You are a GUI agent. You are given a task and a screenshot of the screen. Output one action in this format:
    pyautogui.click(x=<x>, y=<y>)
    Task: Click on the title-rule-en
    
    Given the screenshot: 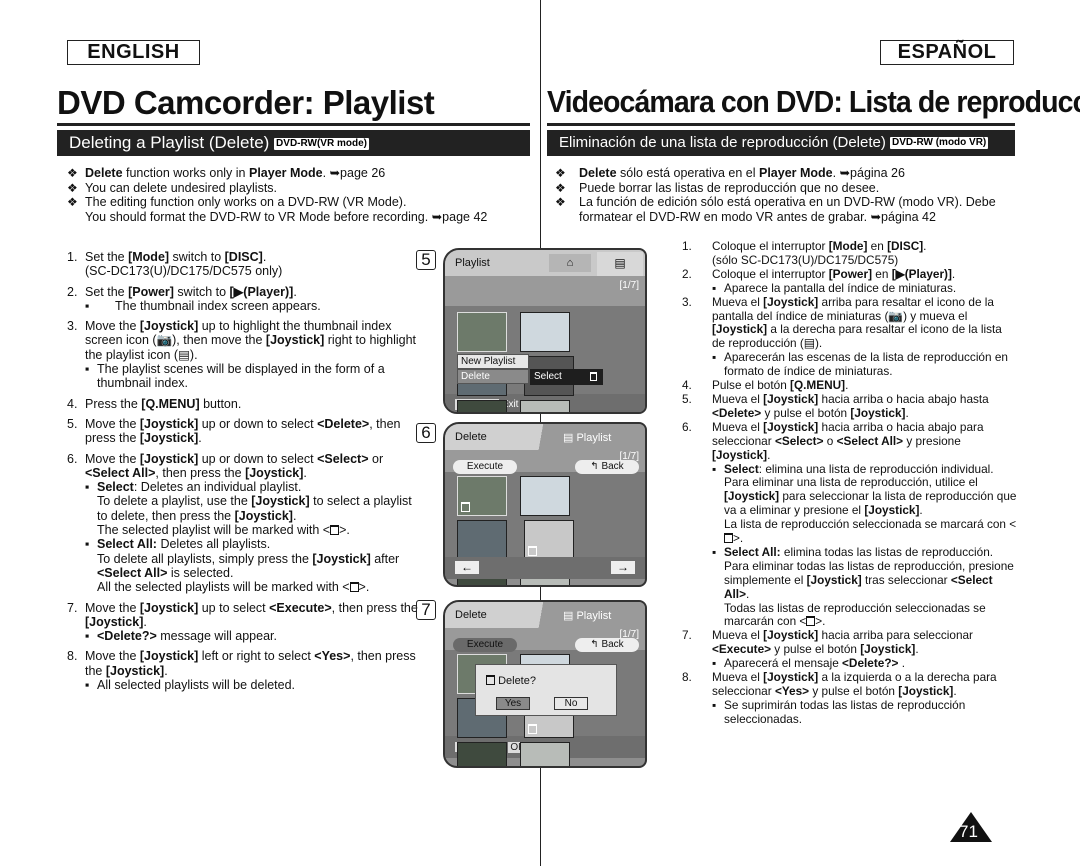 What is the action you would take?
    pyautogui.click(x=293, y=124)
    